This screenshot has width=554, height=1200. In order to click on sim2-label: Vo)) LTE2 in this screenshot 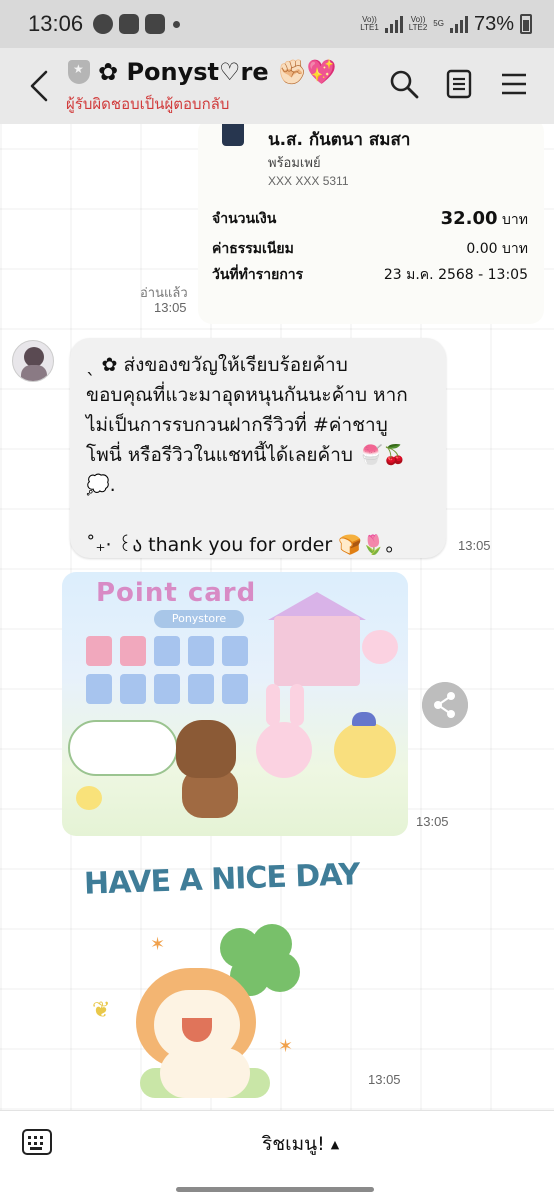, I will do `click(418, 23)`.